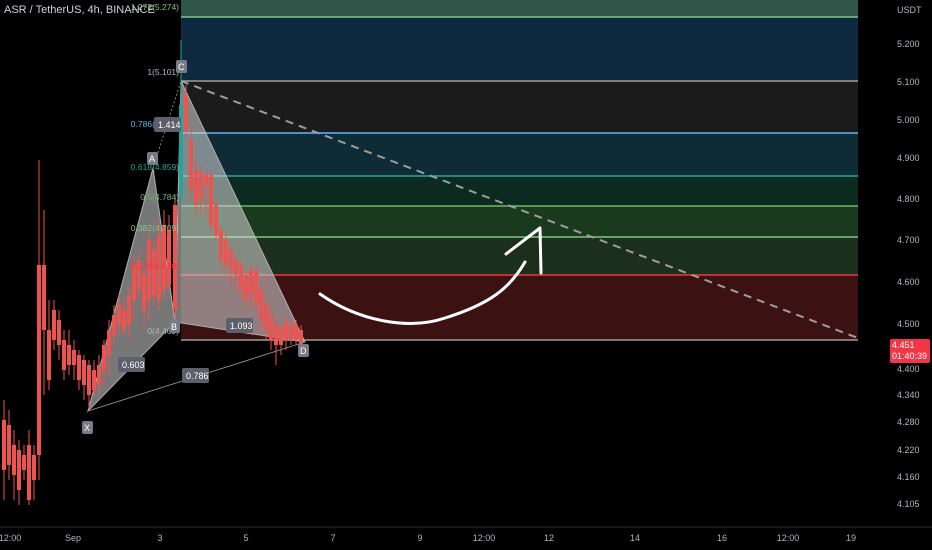 Image resolution: width=932 pixels, height=550 pixels. I want to click on fib-zone-teal, so click(519, 154).